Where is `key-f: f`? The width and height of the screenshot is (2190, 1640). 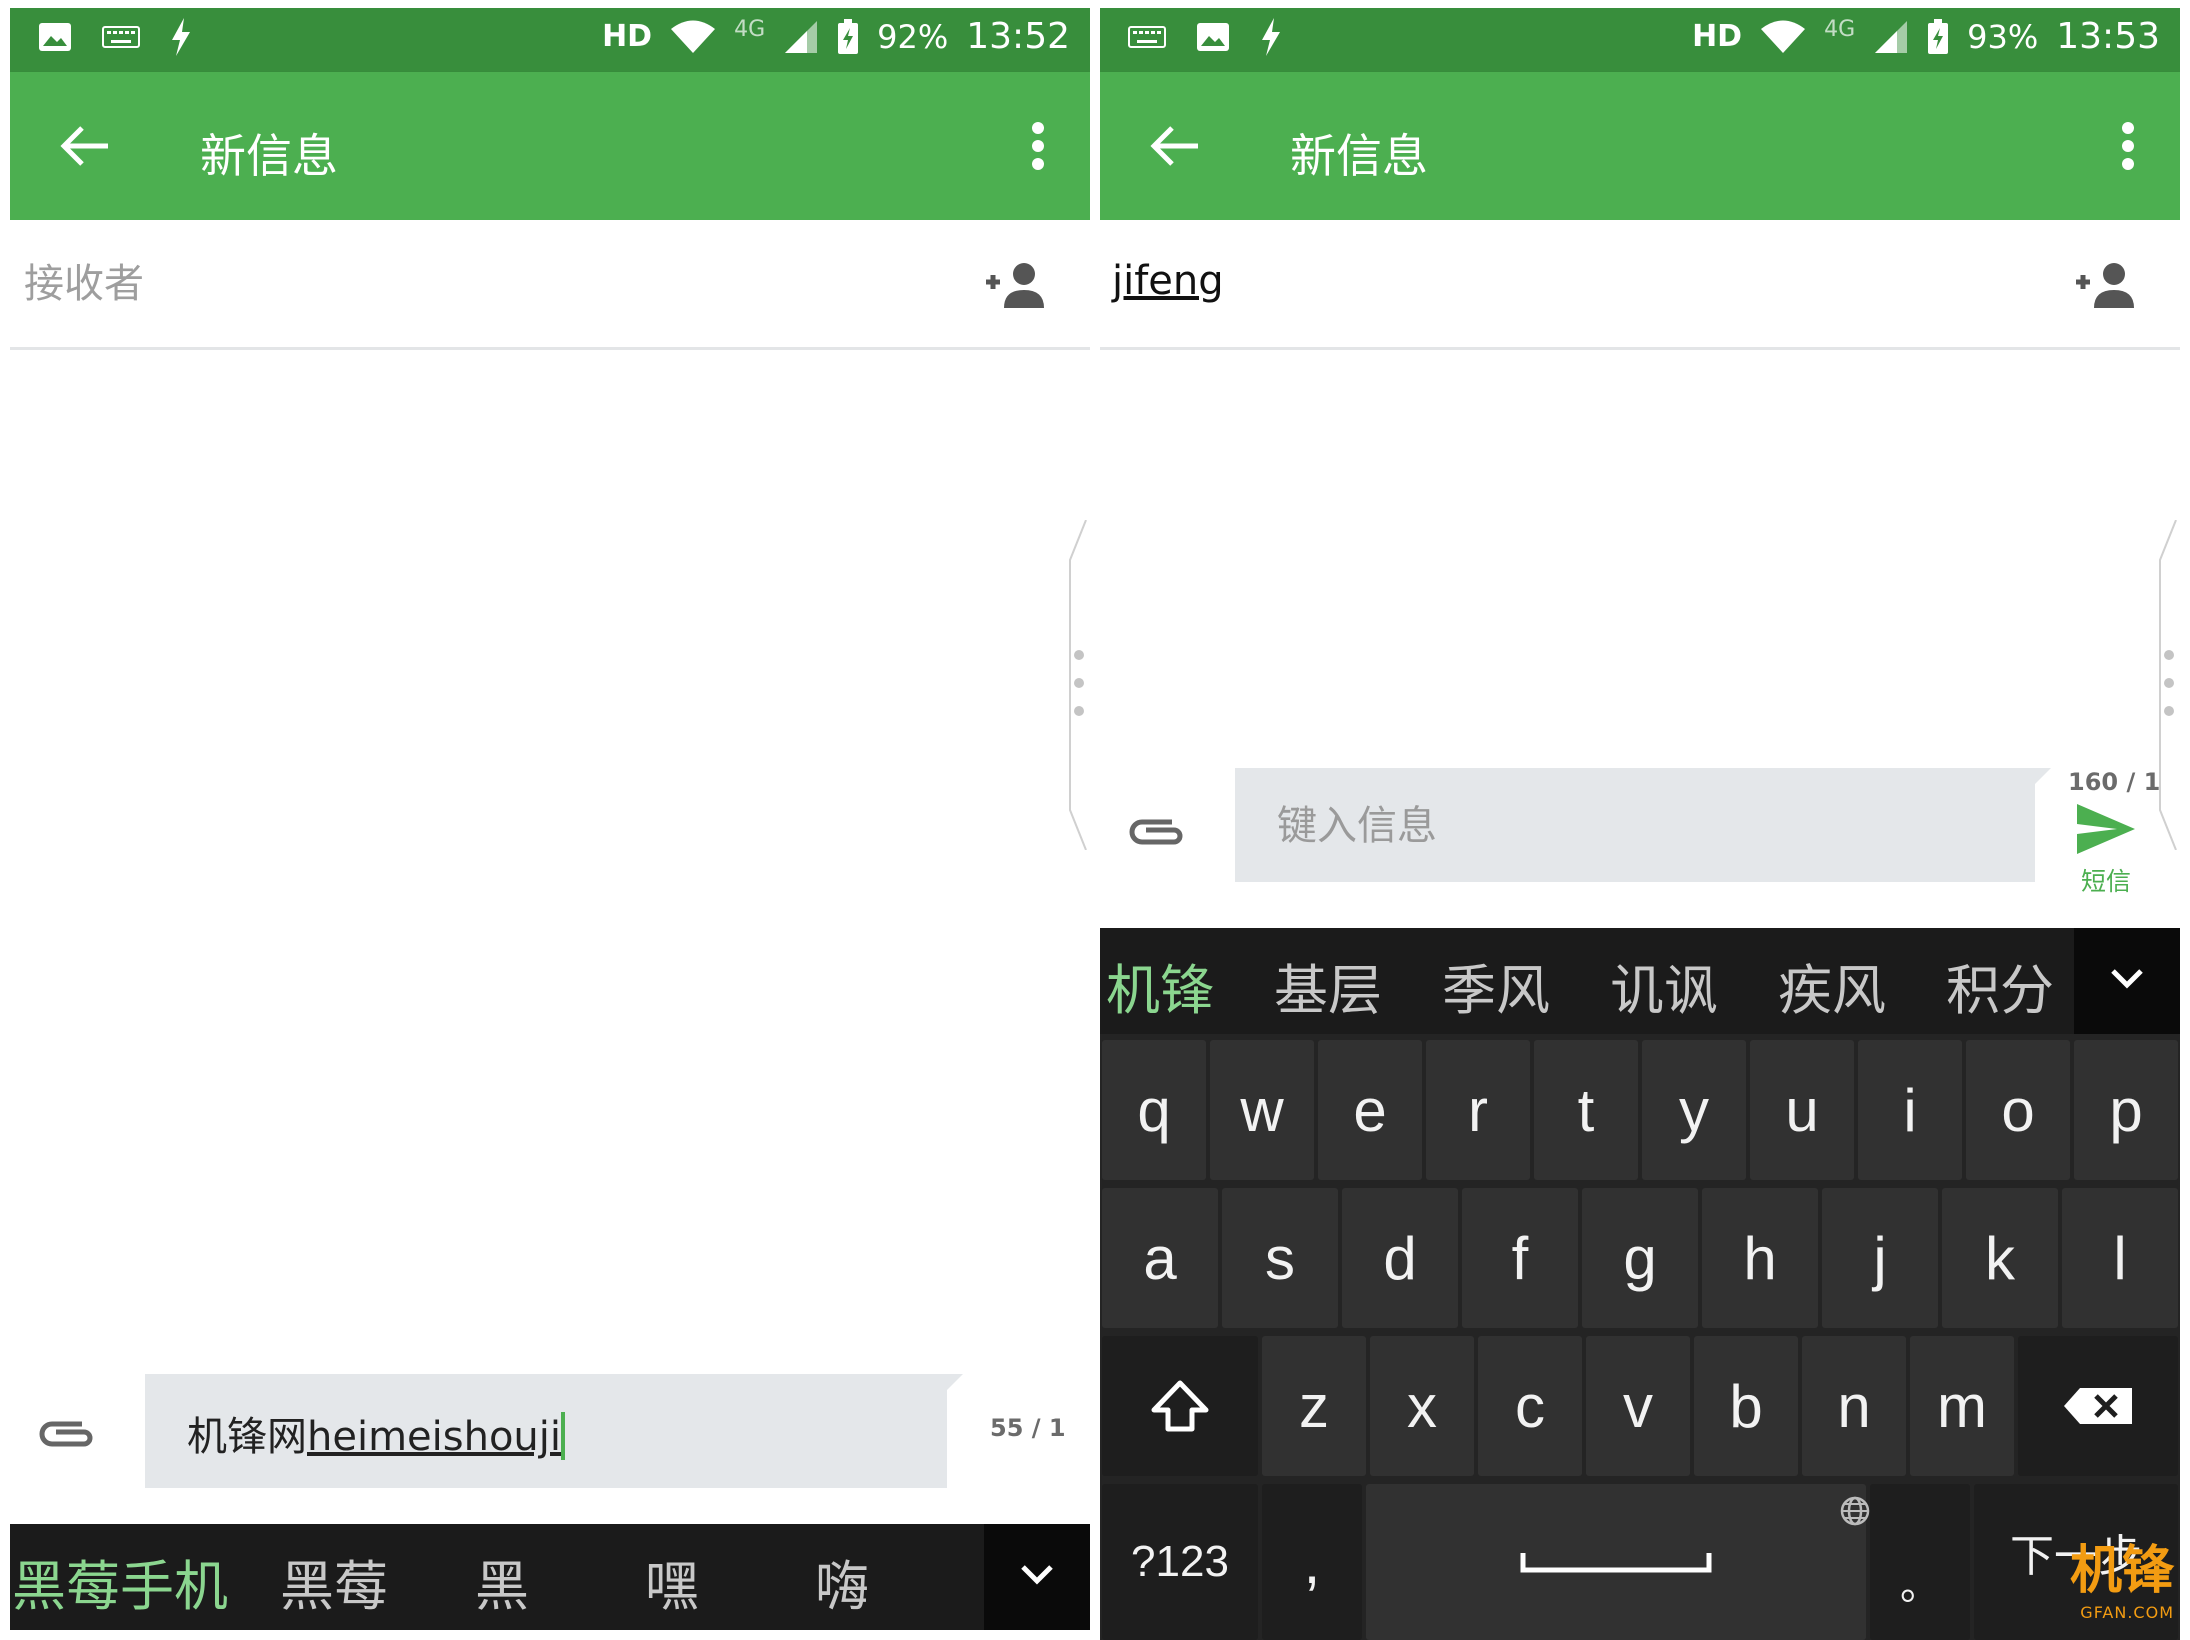
key-f: f is located at coordinates (1520, 1258).